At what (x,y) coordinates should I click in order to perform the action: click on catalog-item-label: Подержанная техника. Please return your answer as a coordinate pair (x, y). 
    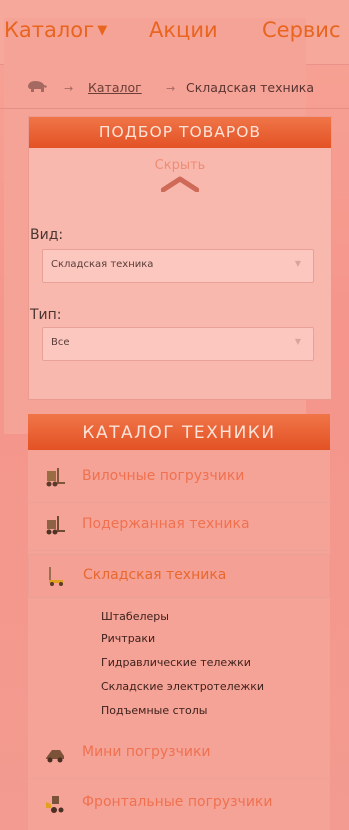
    Looking at the image, I should click on (166, 524).